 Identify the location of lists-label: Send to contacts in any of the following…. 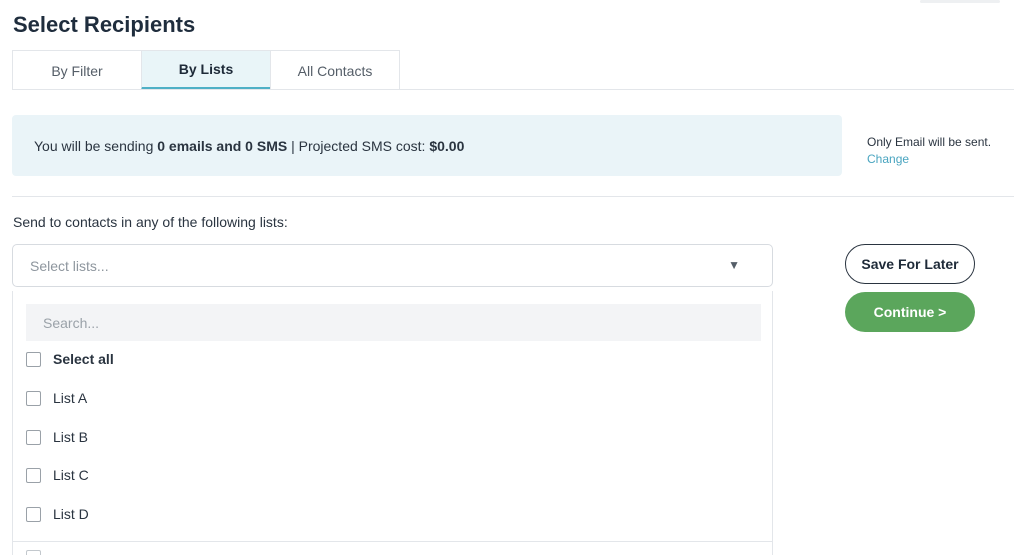
(150, 222).